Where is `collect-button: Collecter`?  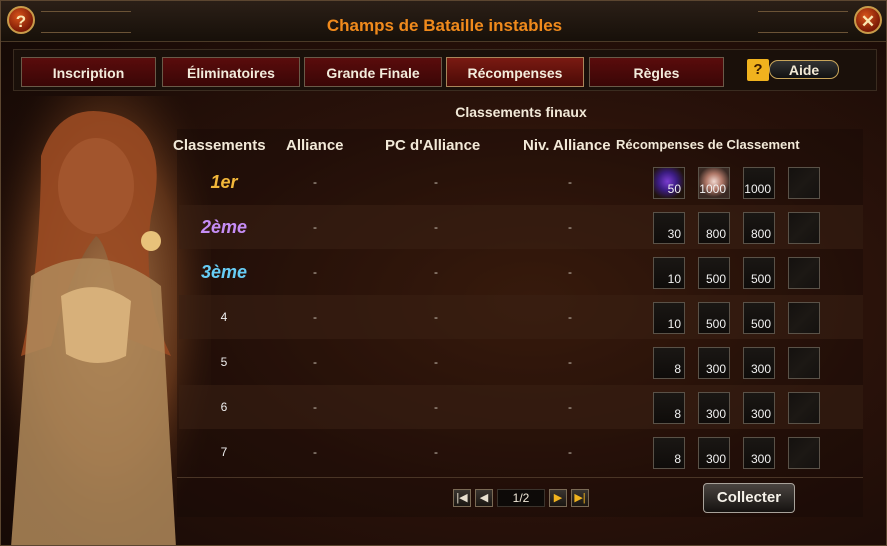 collect-button: Collecter is located at coordinates (749, 498).